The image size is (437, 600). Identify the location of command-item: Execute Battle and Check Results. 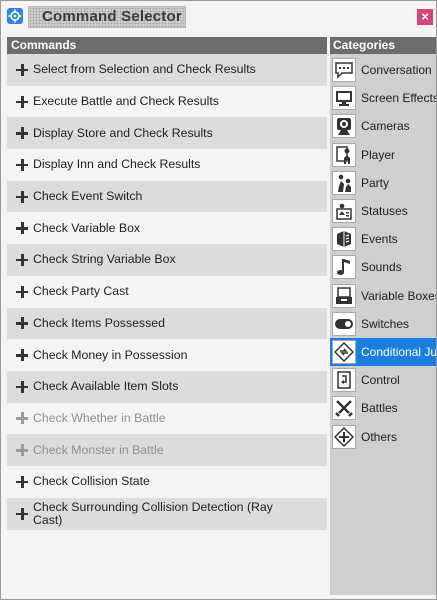
(167, 101).